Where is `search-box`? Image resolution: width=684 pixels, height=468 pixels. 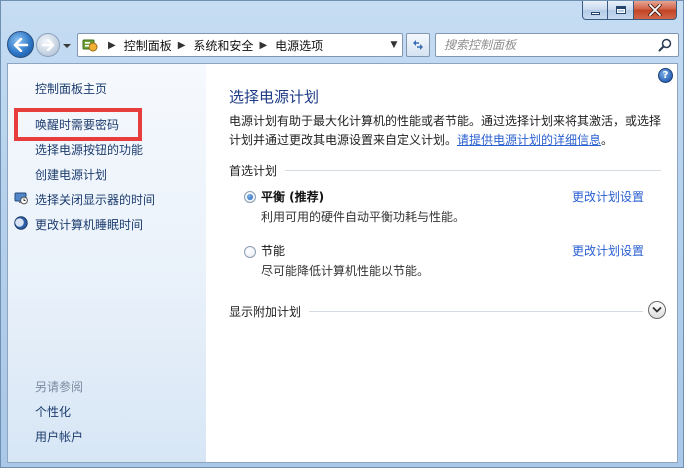
search-box is located at coordinates (557, 45).